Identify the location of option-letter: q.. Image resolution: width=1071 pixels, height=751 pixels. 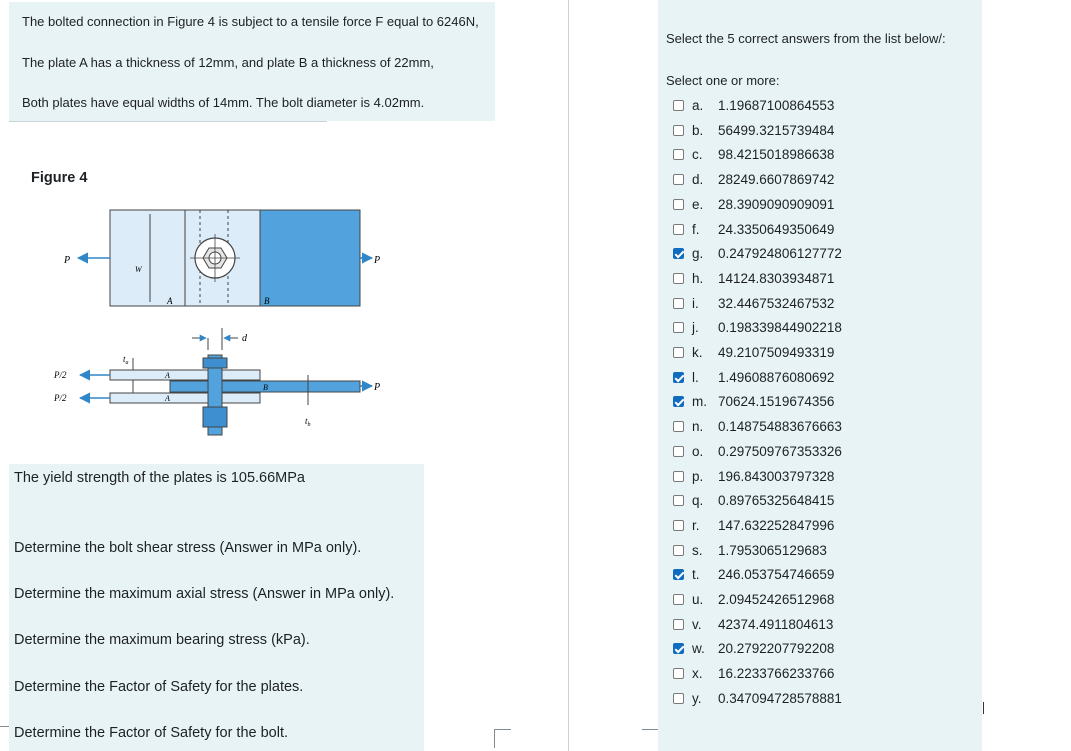
(698, 501).